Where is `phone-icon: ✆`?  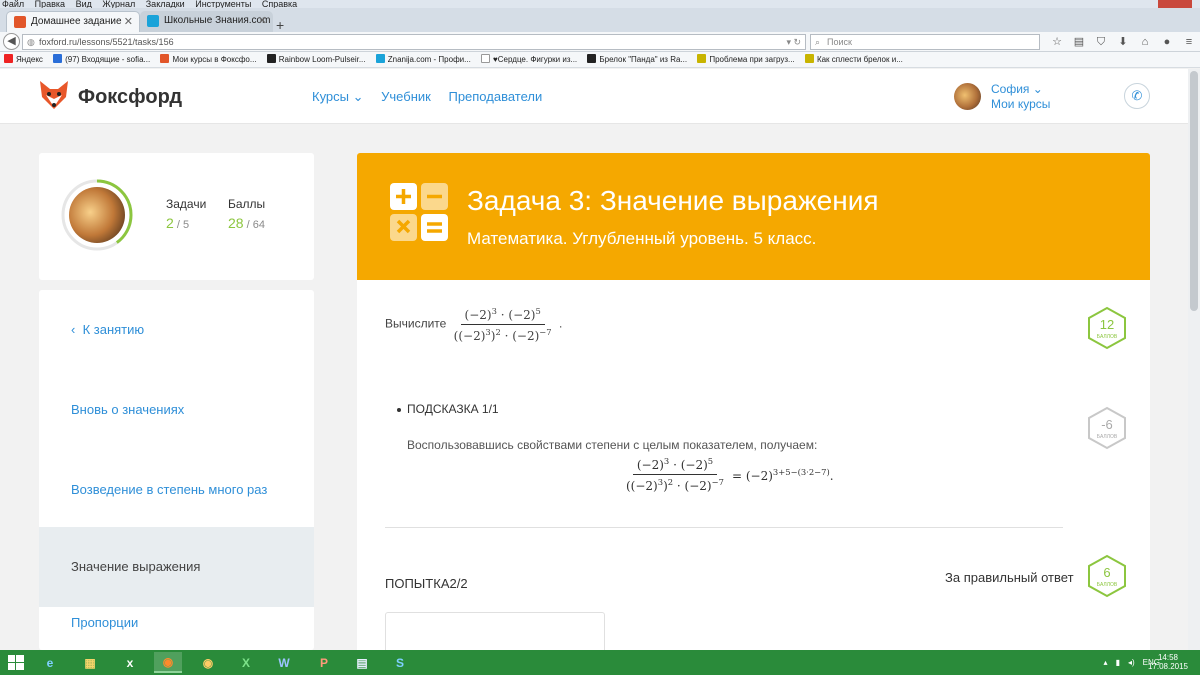
phone-icon: ✆ is located at coordinates (1137, 96).